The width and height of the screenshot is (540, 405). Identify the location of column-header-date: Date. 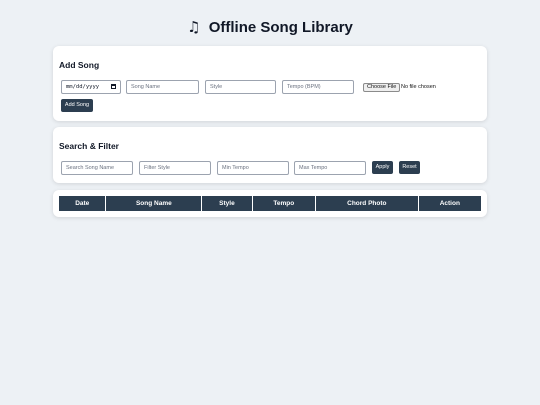
(83, 203).